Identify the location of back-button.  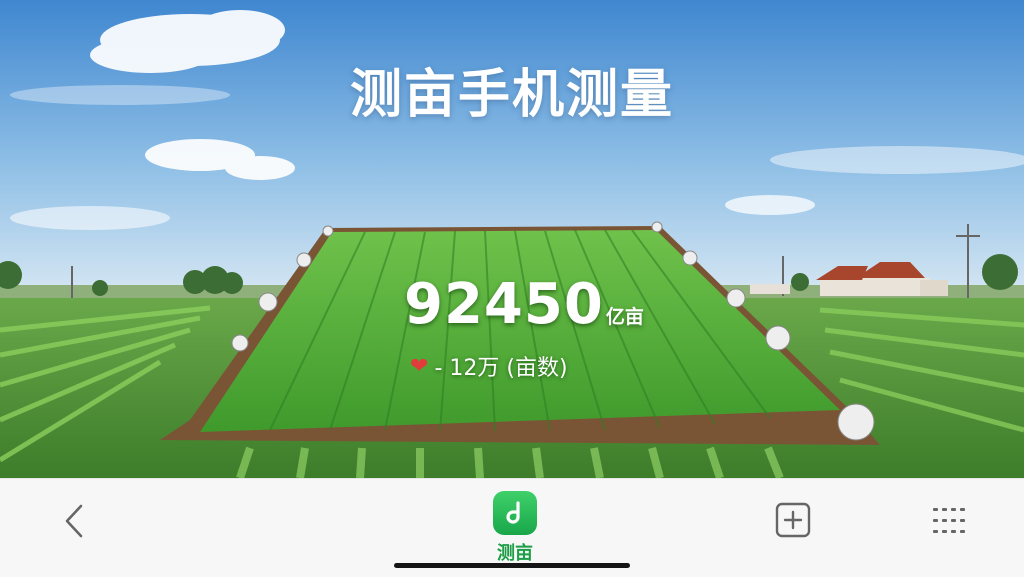
(74, 521).